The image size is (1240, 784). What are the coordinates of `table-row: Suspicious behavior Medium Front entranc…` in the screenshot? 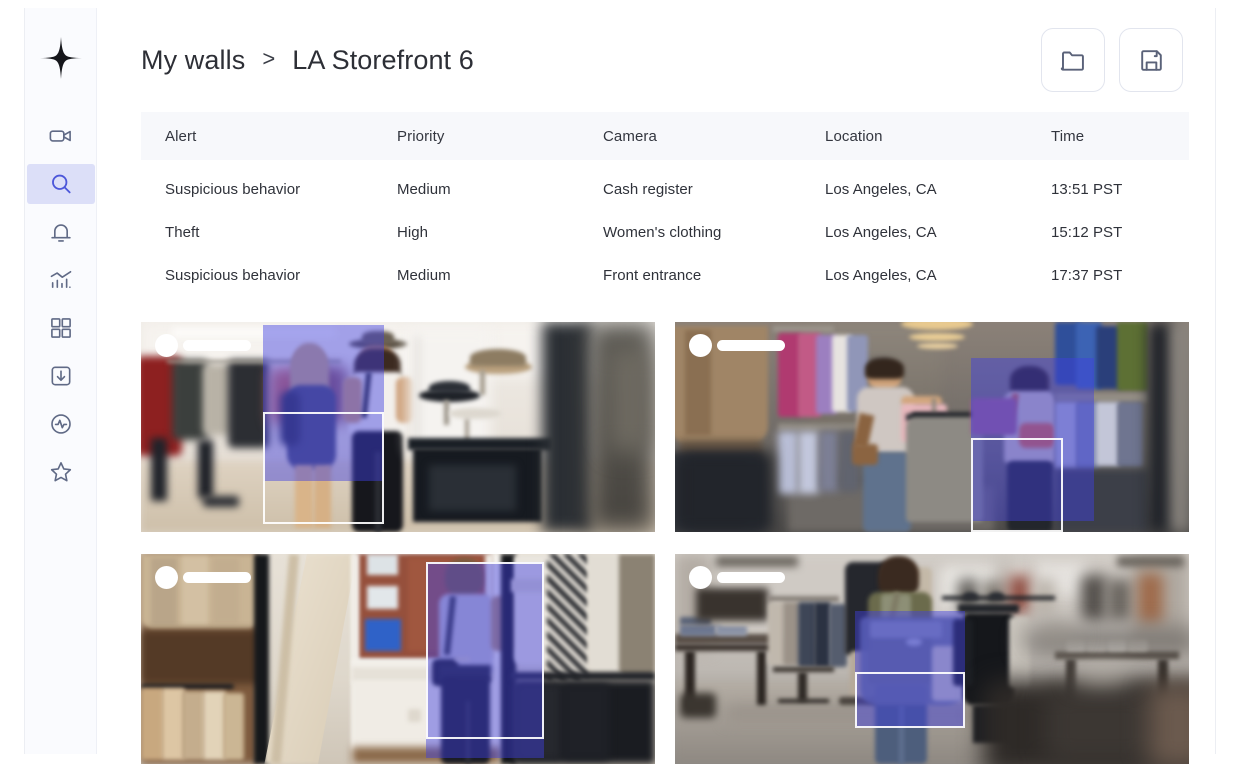 It's located at (665, 280).